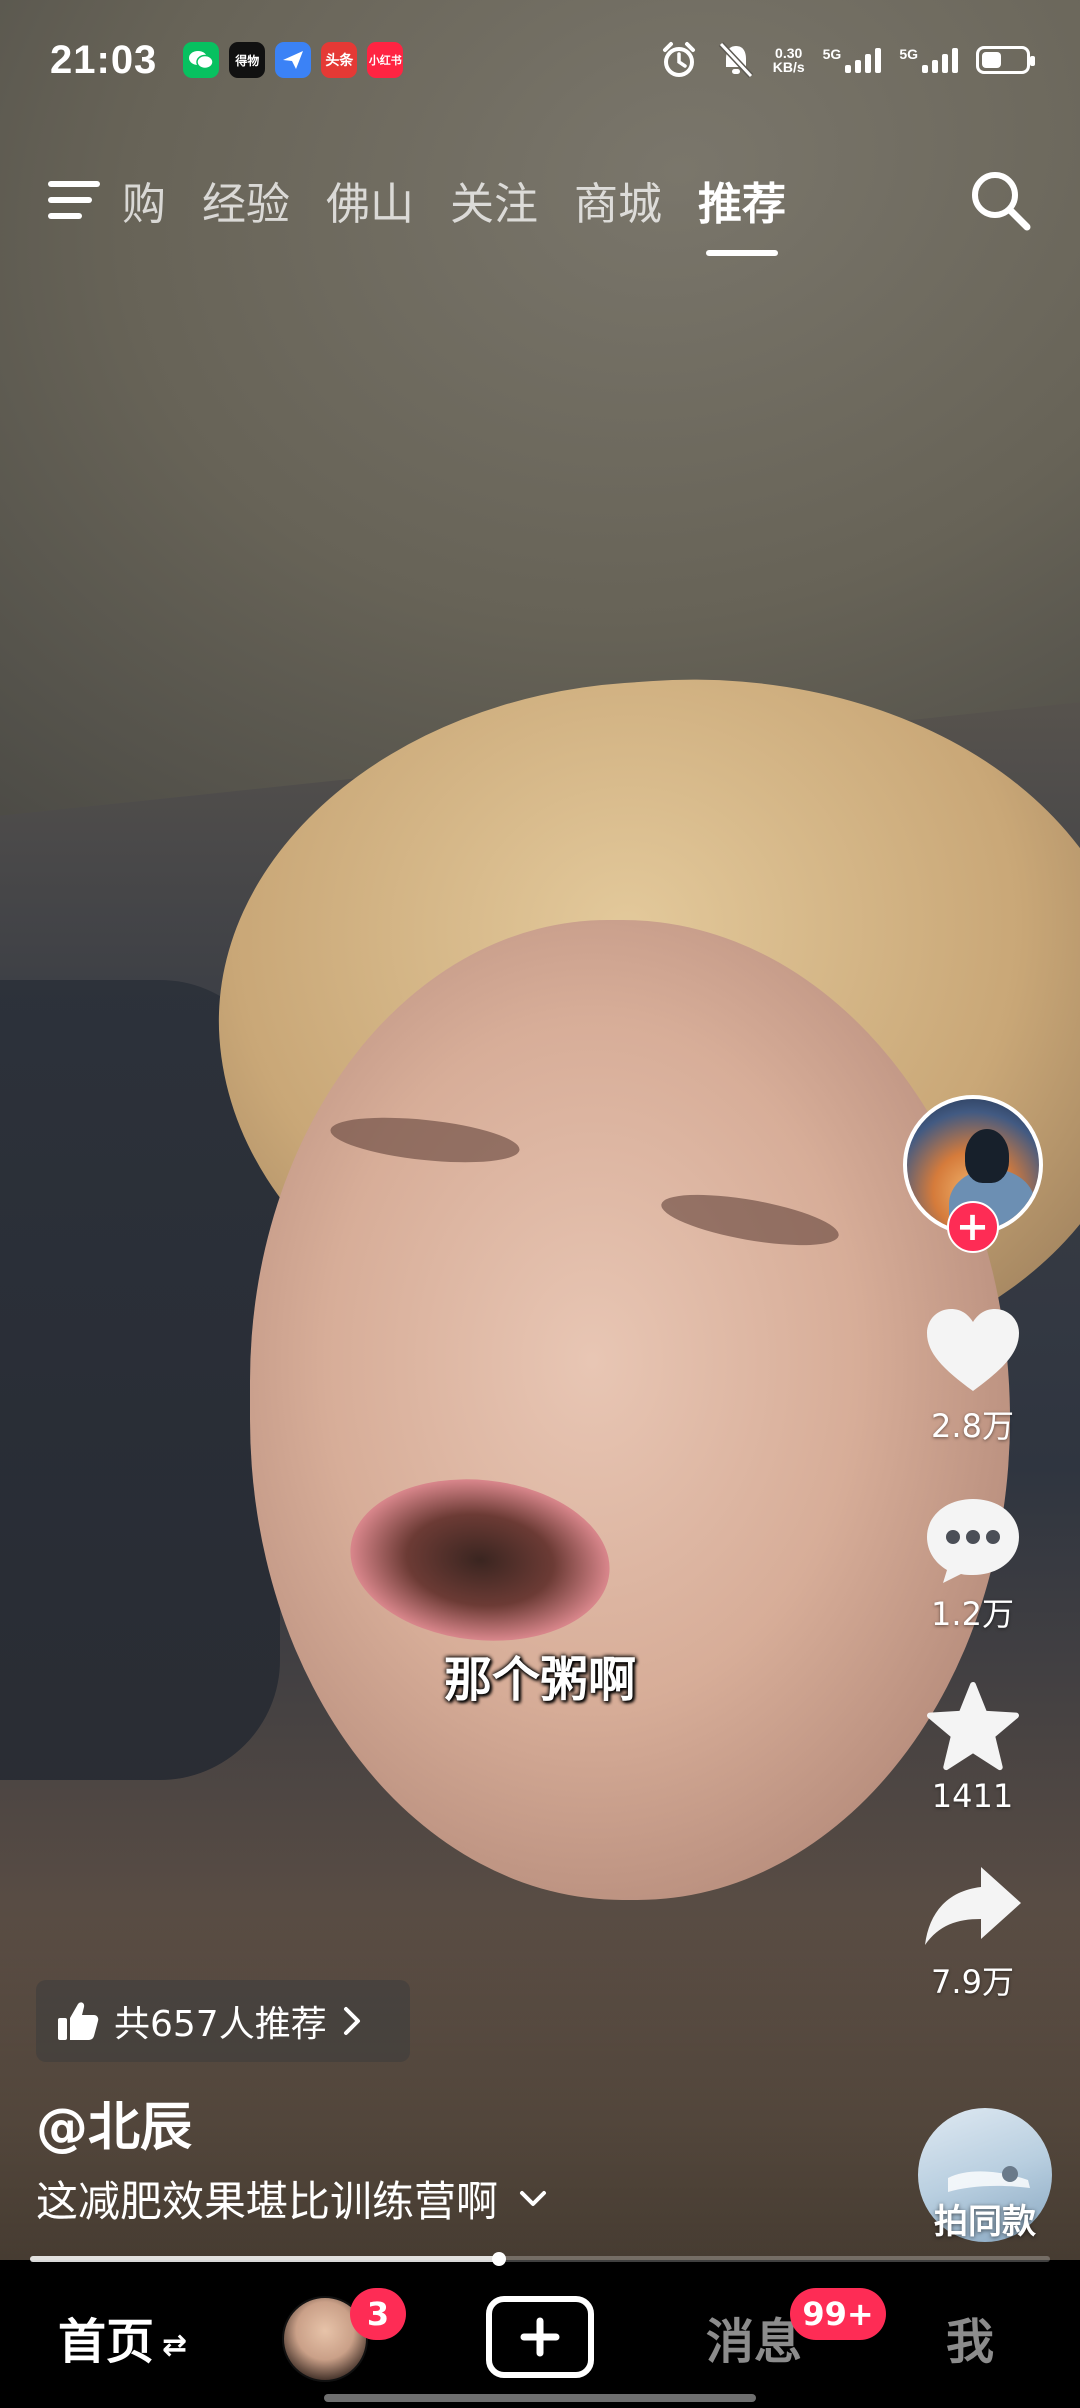  I want to click on author-username: @北辰, so click(114, 2122).